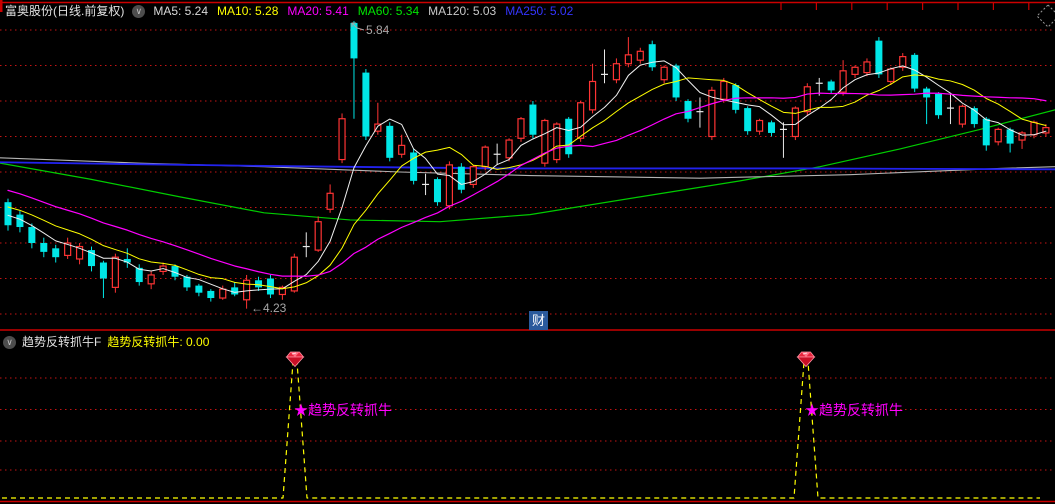 The image size is (1055, 504). I want to click on indicator-title: 趋势反转抓牛F, so click(62, 342).